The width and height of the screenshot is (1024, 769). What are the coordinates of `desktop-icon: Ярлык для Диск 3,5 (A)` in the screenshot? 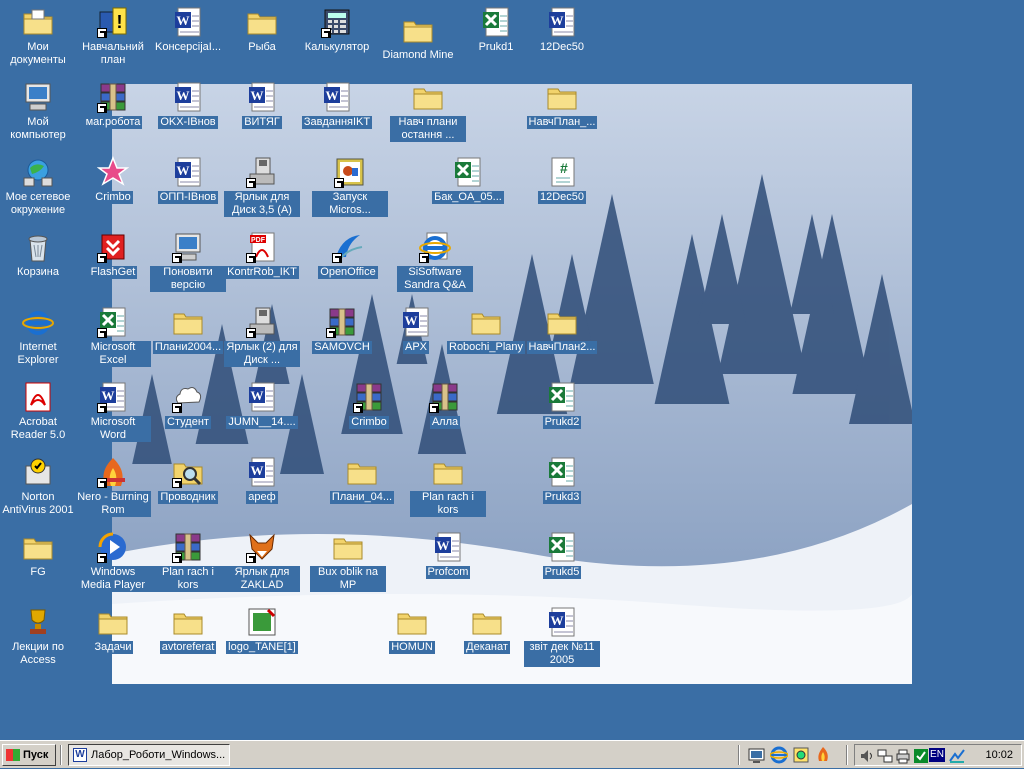 It's located at (262, 190).